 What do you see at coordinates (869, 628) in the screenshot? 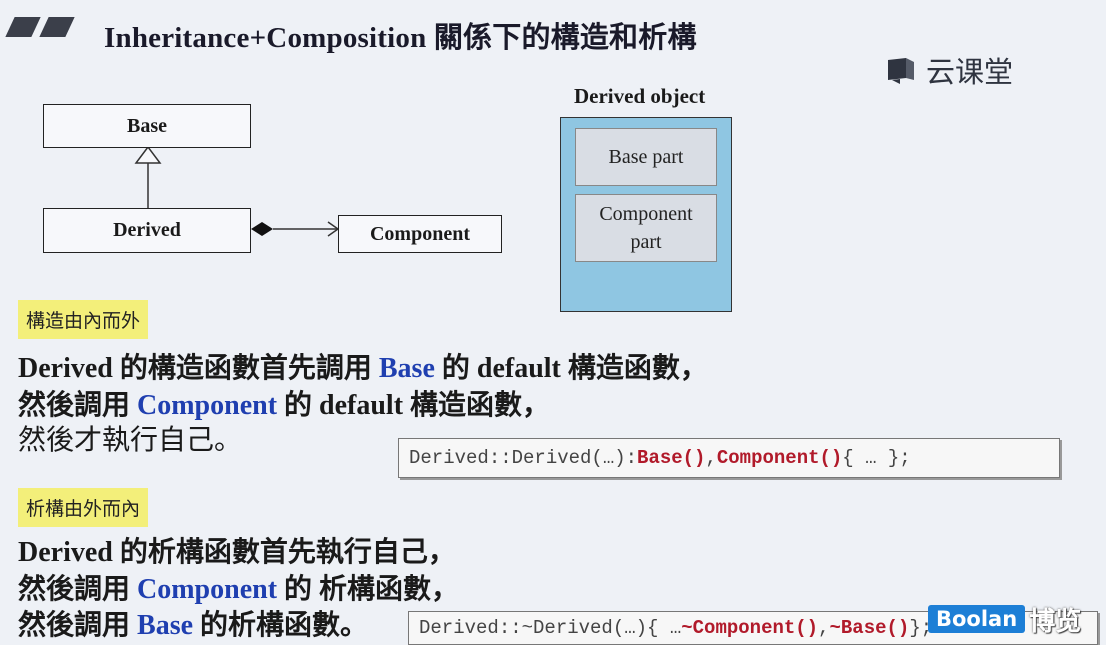
I see `text-run: ~Base()` at bounding box center [869, 628].